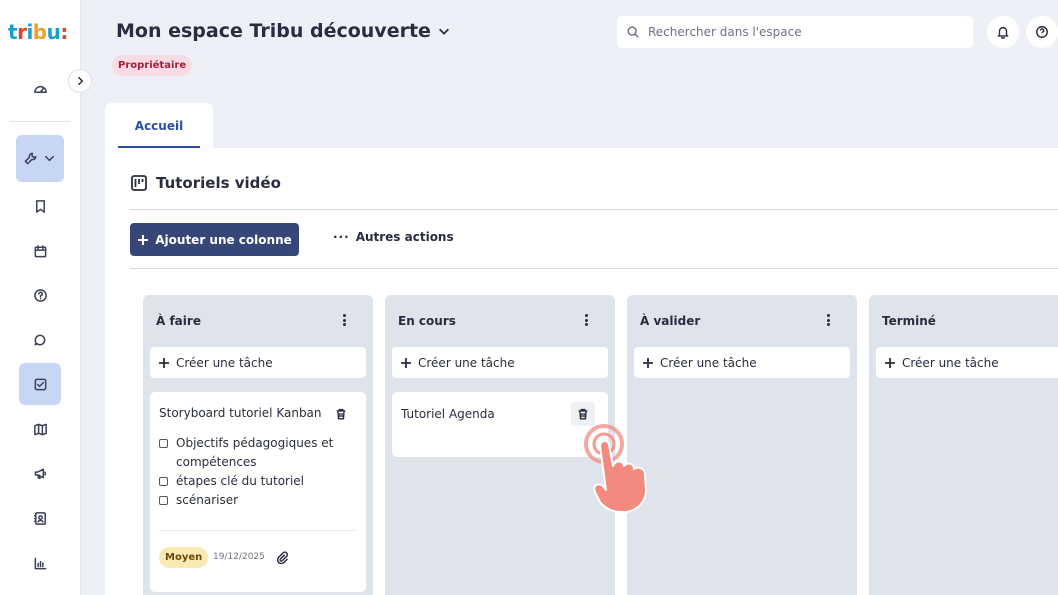 The width and height of the screenshot is (1058, 595). What do you see at coordinates (159, 125) in the screenshot?
I see `tab-accueil: Accueil` at bounding box center [159, 125].